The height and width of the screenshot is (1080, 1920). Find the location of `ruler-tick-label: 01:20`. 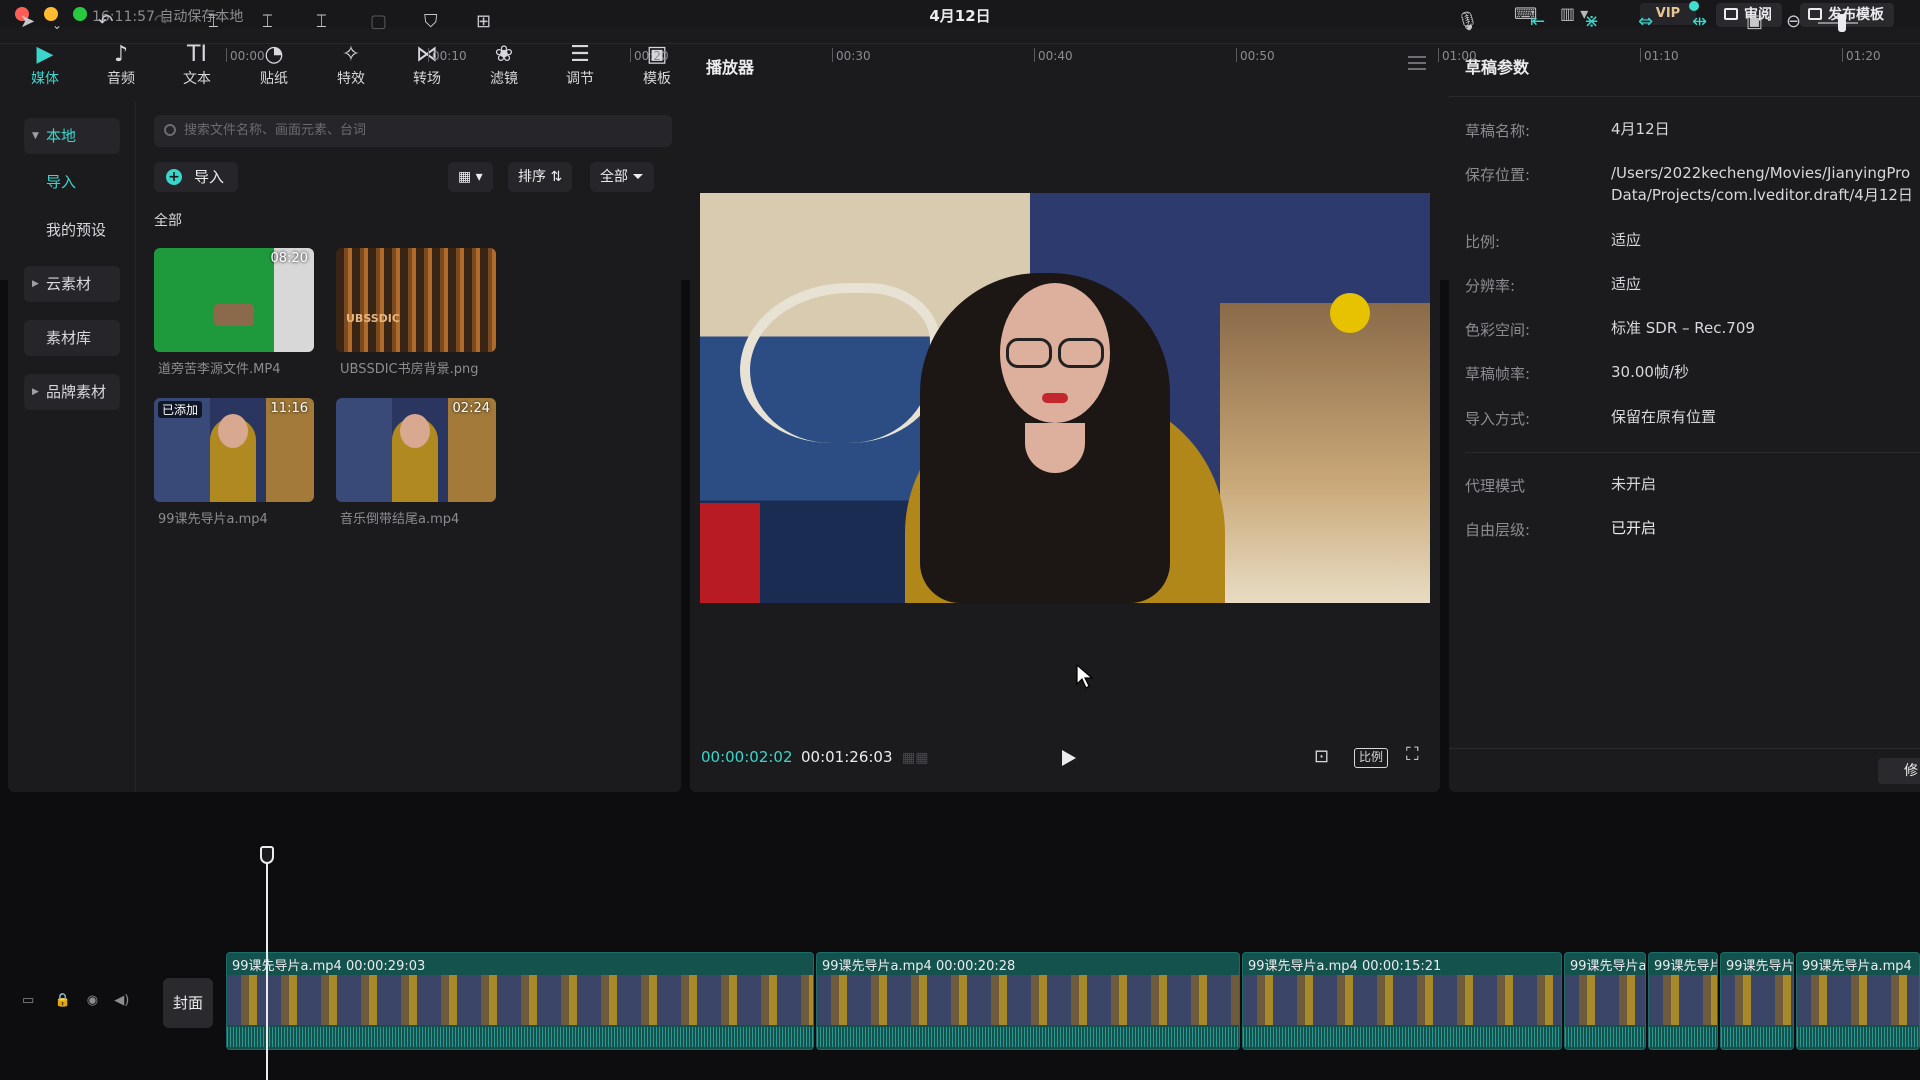

ruler-tick-label: 01:20 is located at coordinates (1863, 56).